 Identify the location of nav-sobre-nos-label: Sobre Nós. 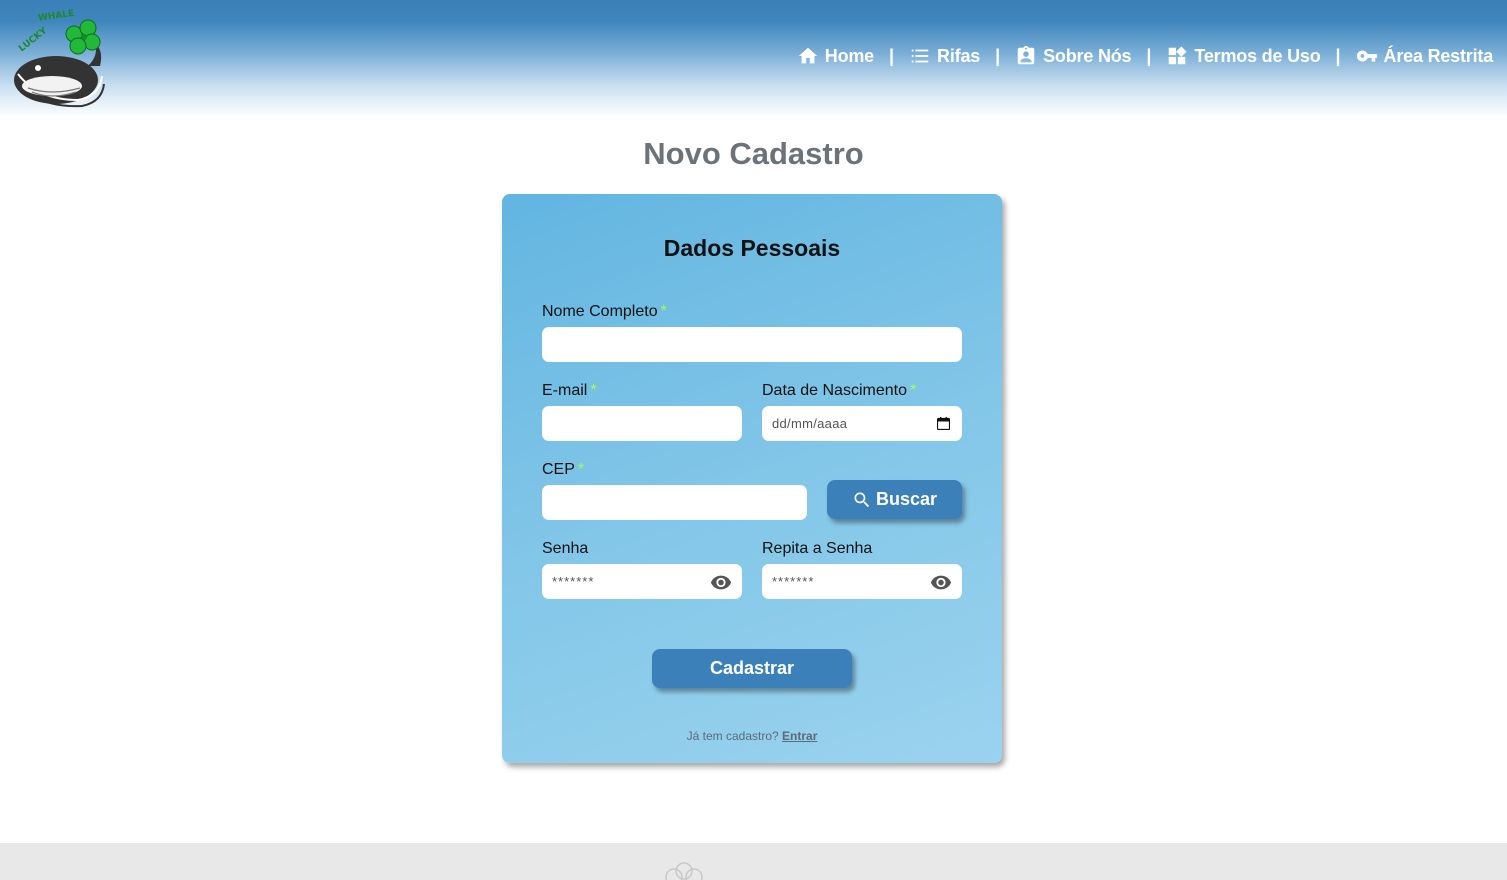
(1087, 55).